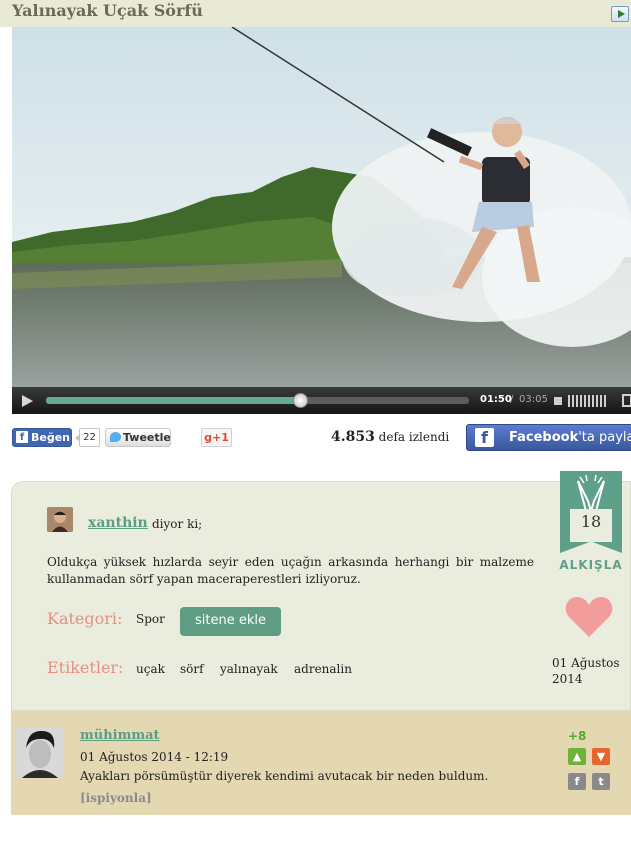  Describe the element at coordinates (177, 524) in the screenshot. I see `author-says: diyor ki;` at that location.